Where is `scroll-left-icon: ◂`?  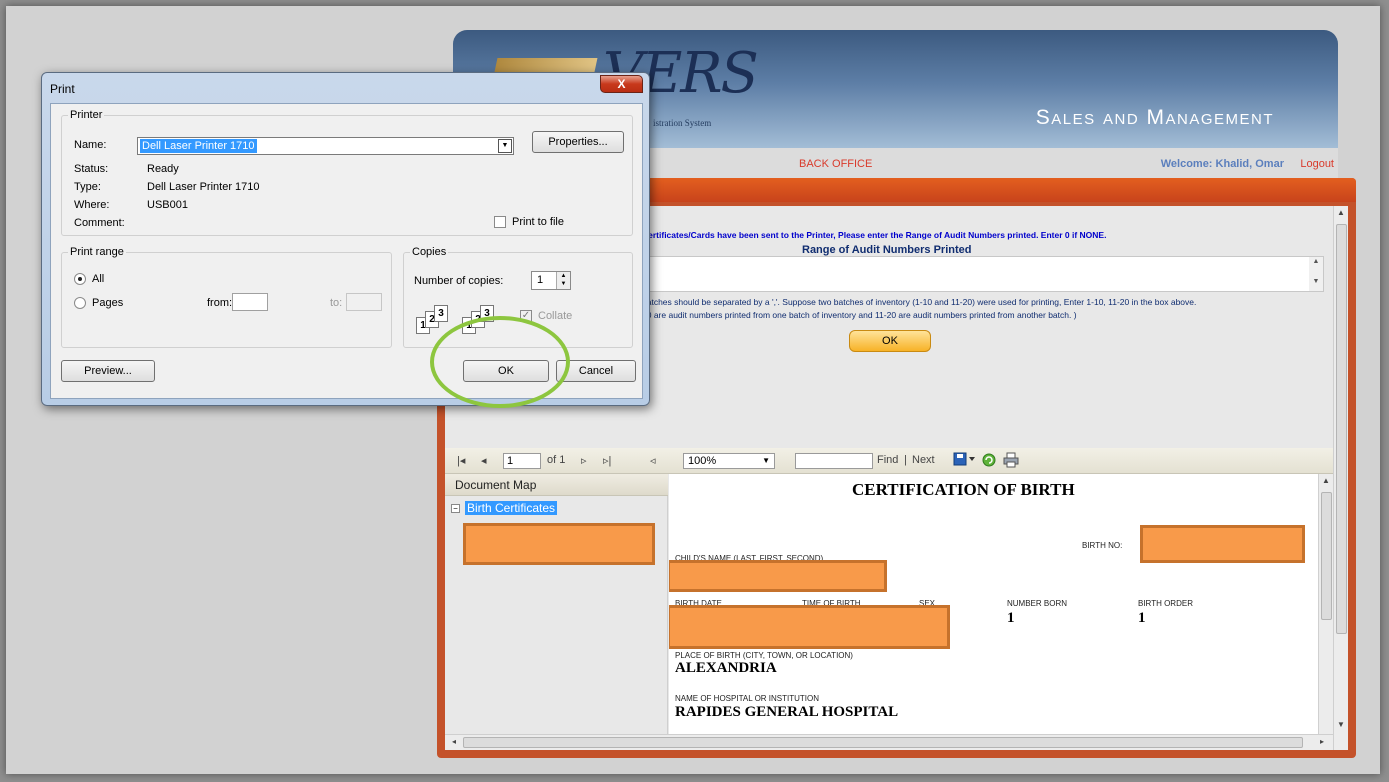
scroll-left-icon: ◂ is located at coordinates (454, 741).